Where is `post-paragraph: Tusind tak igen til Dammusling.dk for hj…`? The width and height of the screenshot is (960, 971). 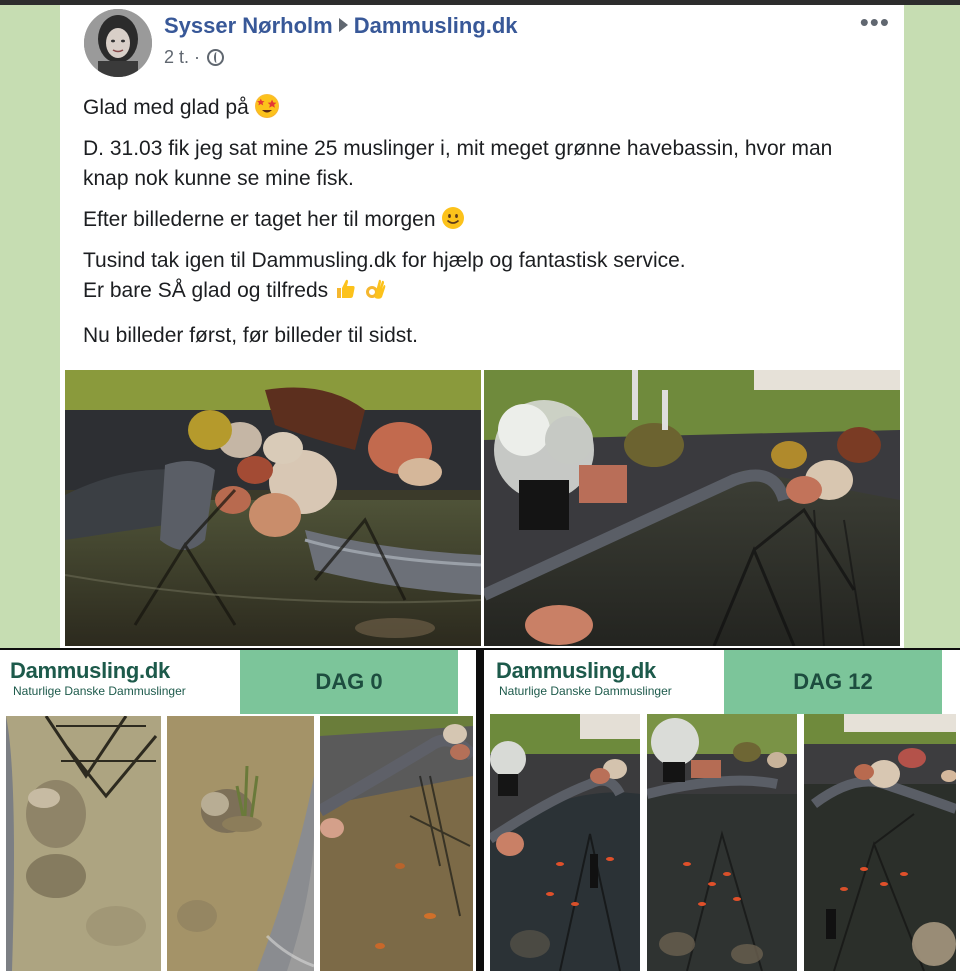
post-paragraph: Tusind tak igen til Dammusling.dk for hj… is located at coordinates (483, 278).